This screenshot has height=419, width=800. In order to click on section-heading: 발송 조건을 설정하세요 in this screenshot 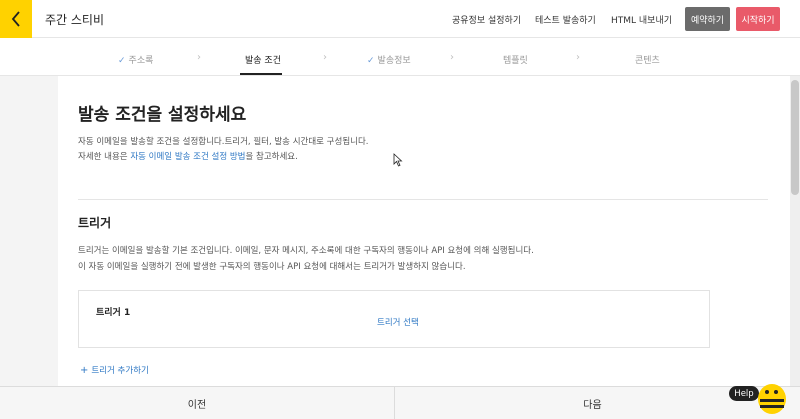, I will do `click(162, 115)`.